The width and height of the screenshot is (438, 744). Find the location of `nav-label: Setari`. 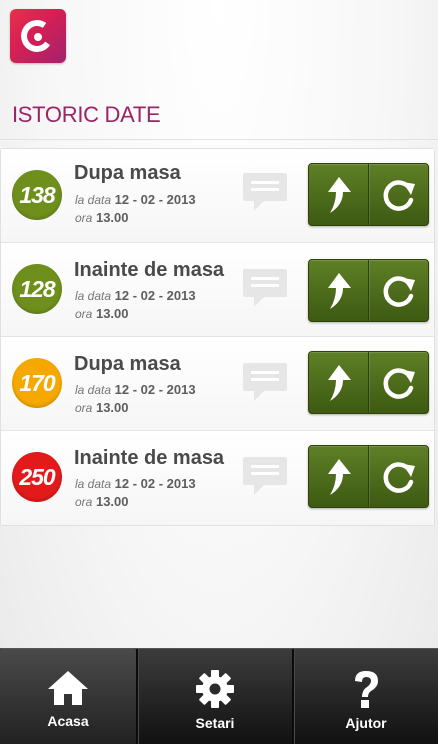

nav-label: Setari is located at coordinates (215, 723).